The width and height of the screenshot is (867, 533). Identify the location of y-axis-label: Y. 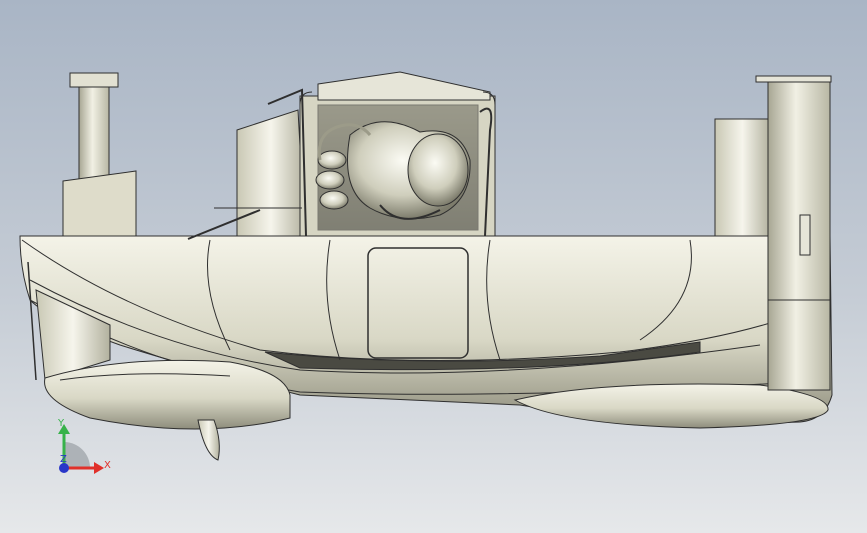
(61, 423).